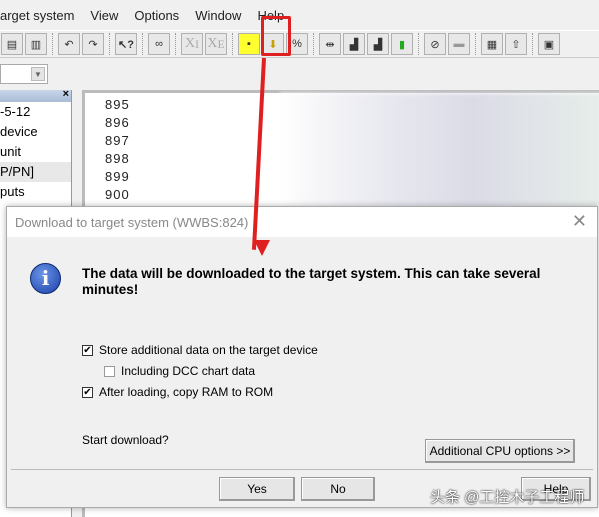  Describe the element at coordinates (579, 221) in the screenshot. I see `close-icon: ✕` at that location.